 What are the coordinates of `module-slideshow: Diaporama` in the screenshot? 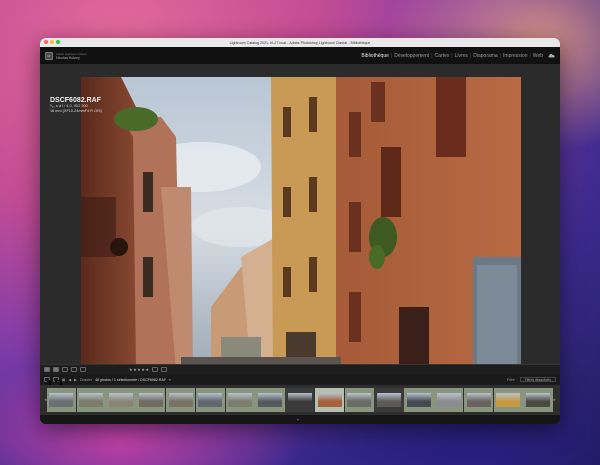 It's located at (485, 56).